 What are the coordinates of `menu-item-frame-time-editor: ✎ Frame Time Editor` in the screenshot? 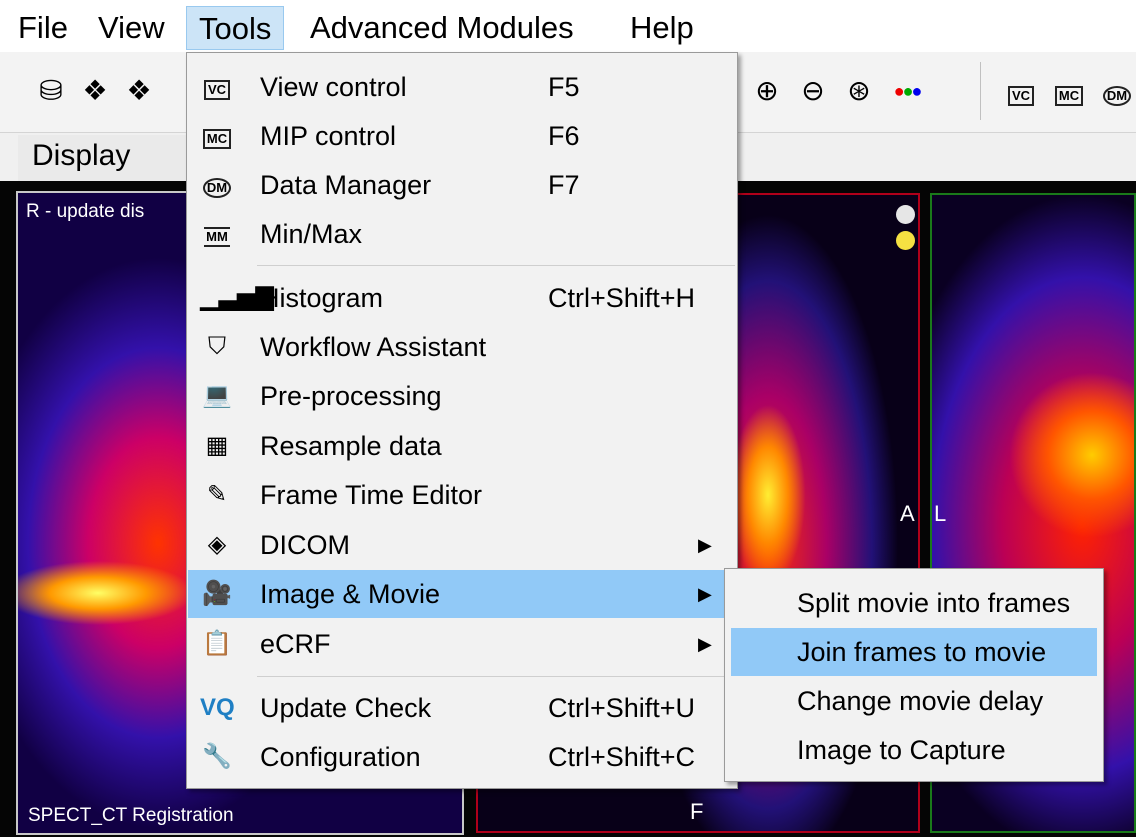 It's located at (462, 495).